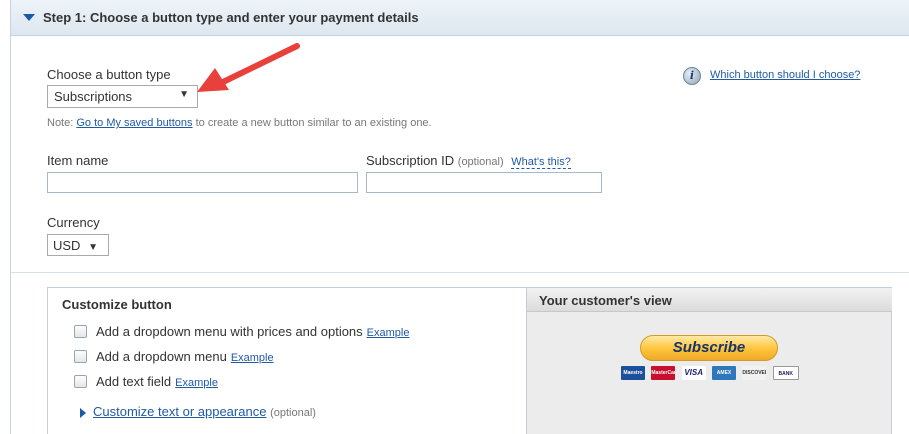  I want to click on bank-logo: BANK, so click(785, 373).